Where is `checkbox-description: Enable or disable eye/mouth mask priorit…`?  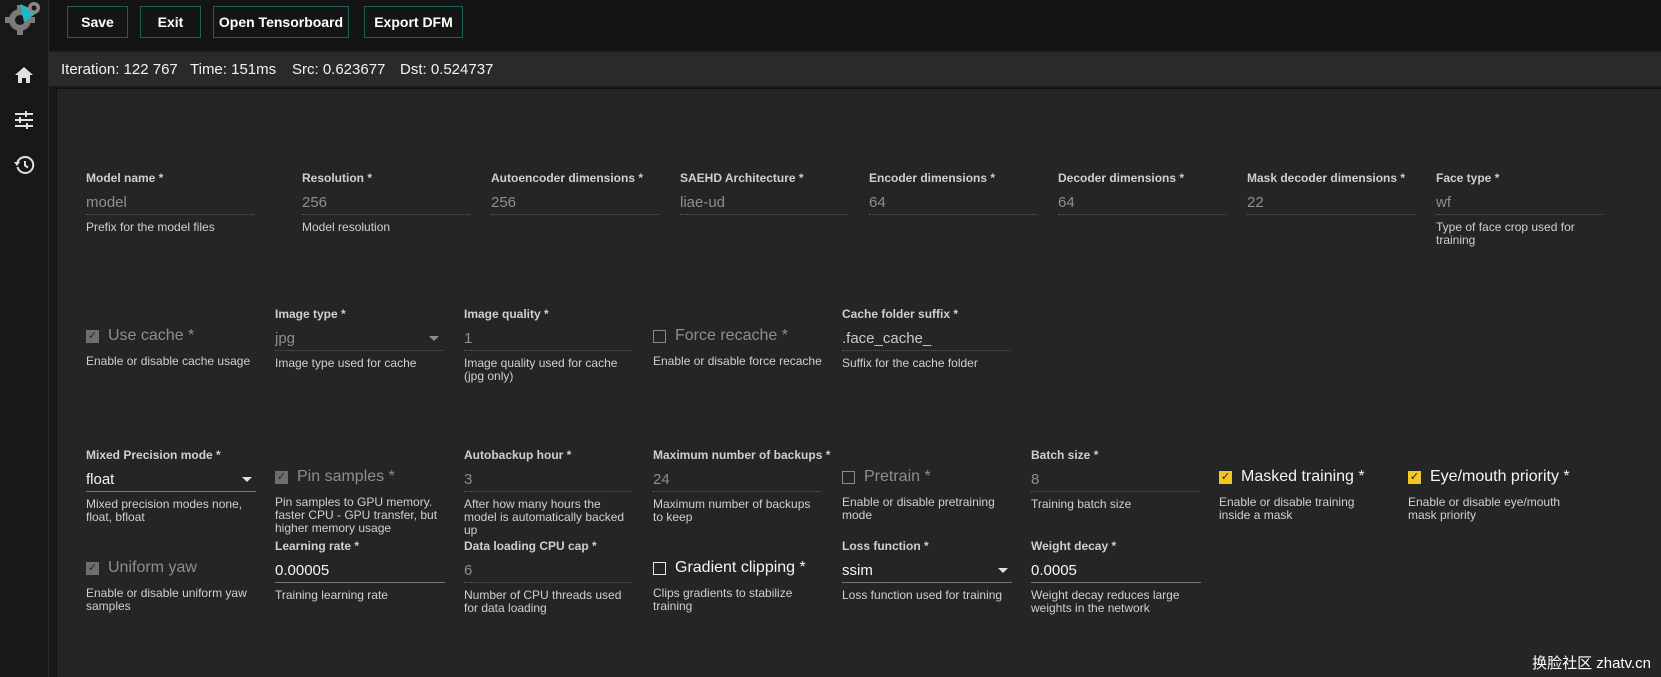
checkbox-description: Enable or disable eye/mouth mask priorit… is located at coordinates (1484, 508).